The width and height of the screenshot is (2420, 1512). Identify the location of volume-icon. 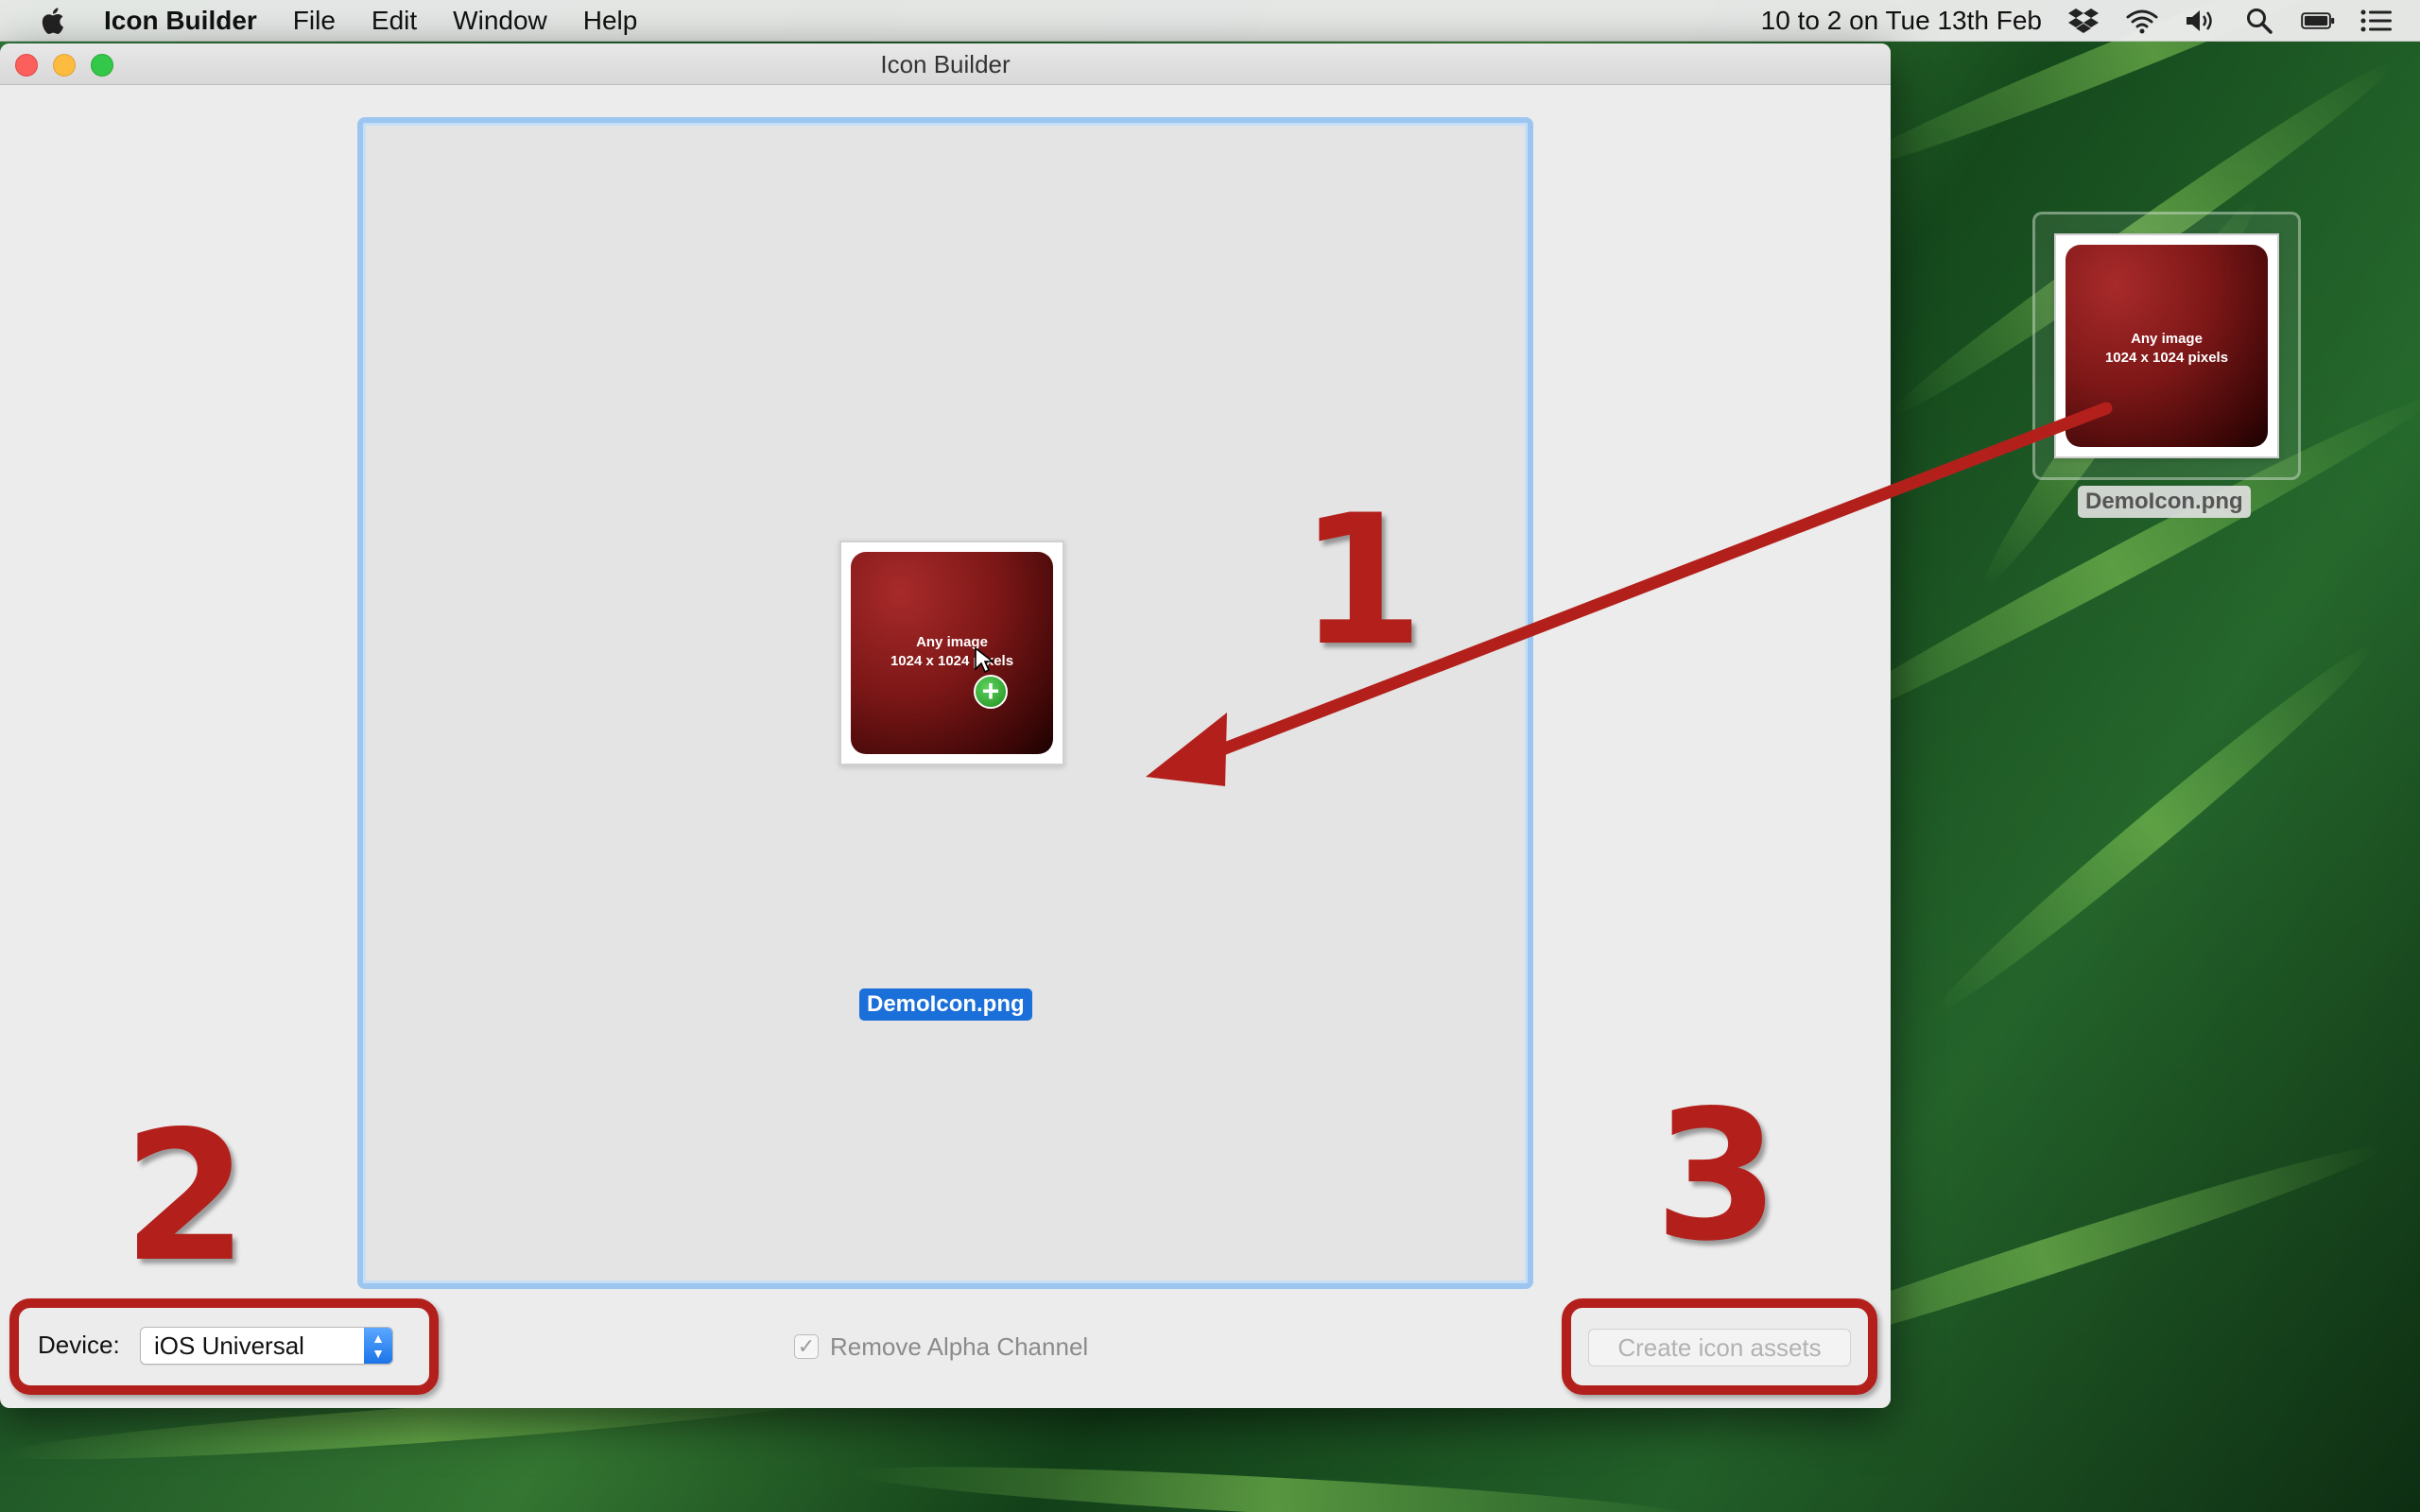
(2201, 21).